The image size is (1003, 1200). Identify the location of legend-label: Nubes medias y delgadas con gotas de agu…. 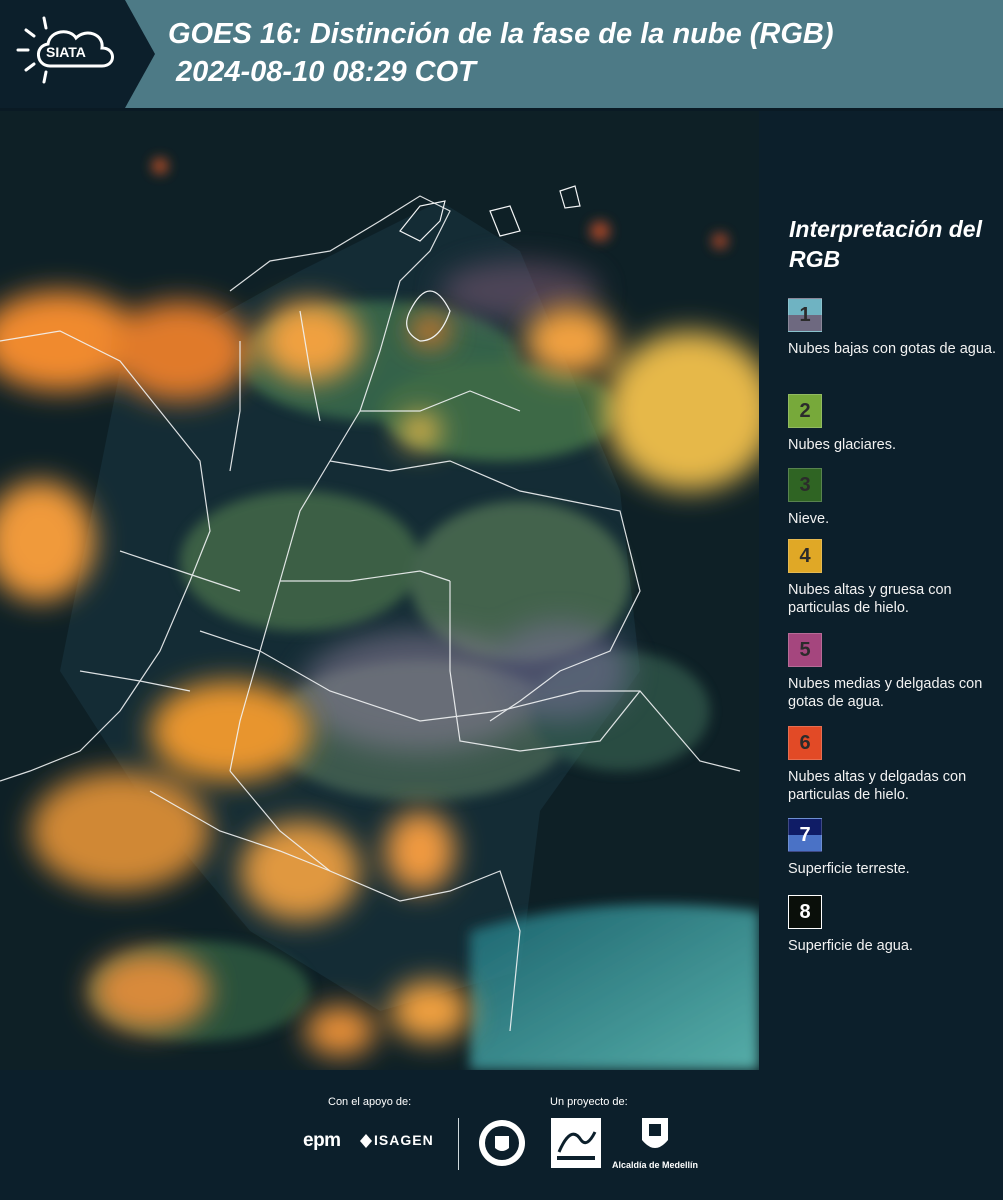
(885, 693).